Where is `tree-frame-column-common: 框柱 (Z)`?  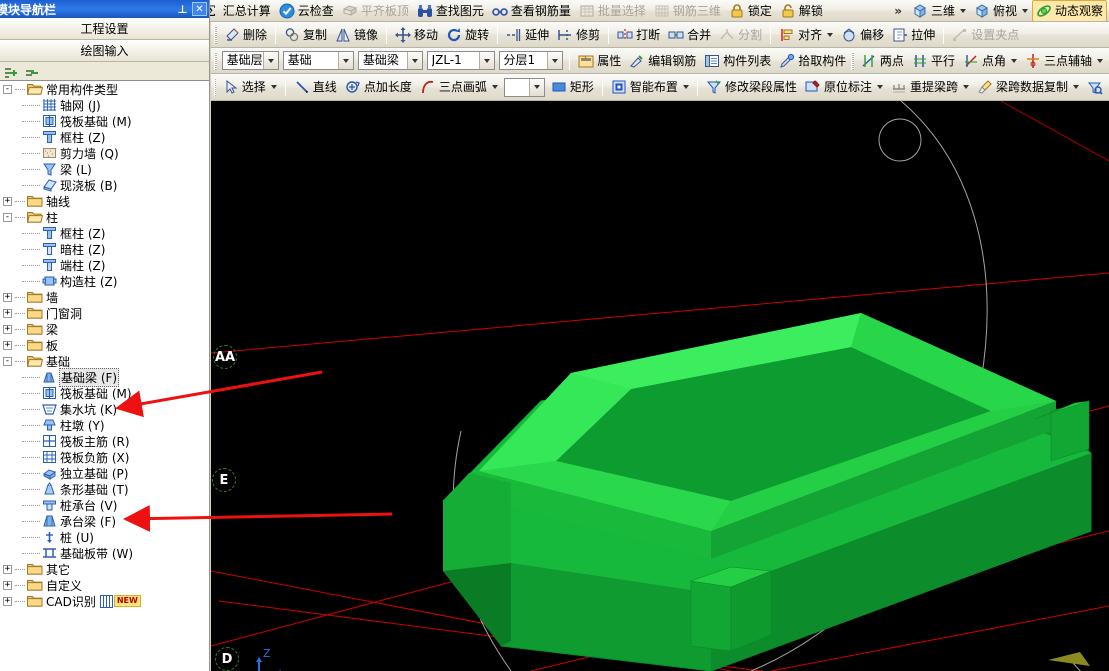
tree-frame-column-common: 框柱 (Z) is located at coordinates (104, 137).